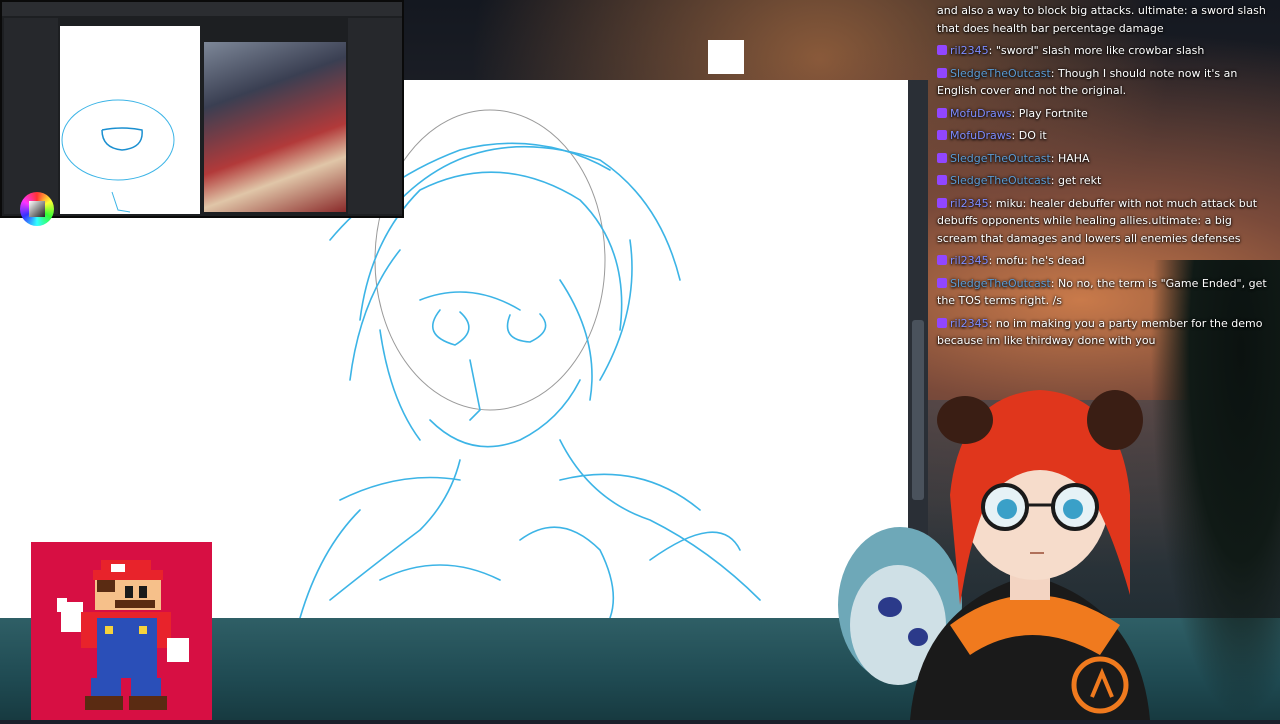  What do you see at coordinates (1073, 158) in the screenshot?
I see `chat-message-text: HAHA` at bounding box center [1073, 158].